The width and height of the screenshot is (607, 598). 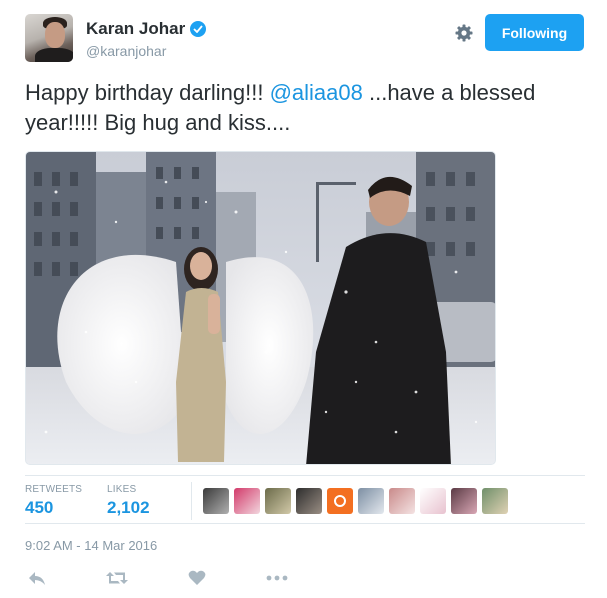 I want to click on retweet-icon, so click(x=117, y=578).